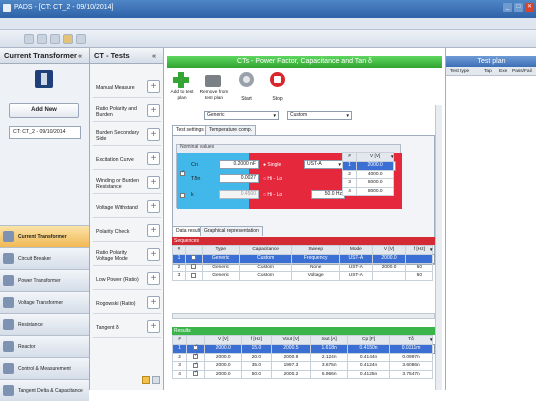 This screenshot has height=402, width=536. What do you see at coordinates (127, 183) in the screenshot?
I see `test-item: Winding or Burden Resistance +` at bounding box center [127, 183].